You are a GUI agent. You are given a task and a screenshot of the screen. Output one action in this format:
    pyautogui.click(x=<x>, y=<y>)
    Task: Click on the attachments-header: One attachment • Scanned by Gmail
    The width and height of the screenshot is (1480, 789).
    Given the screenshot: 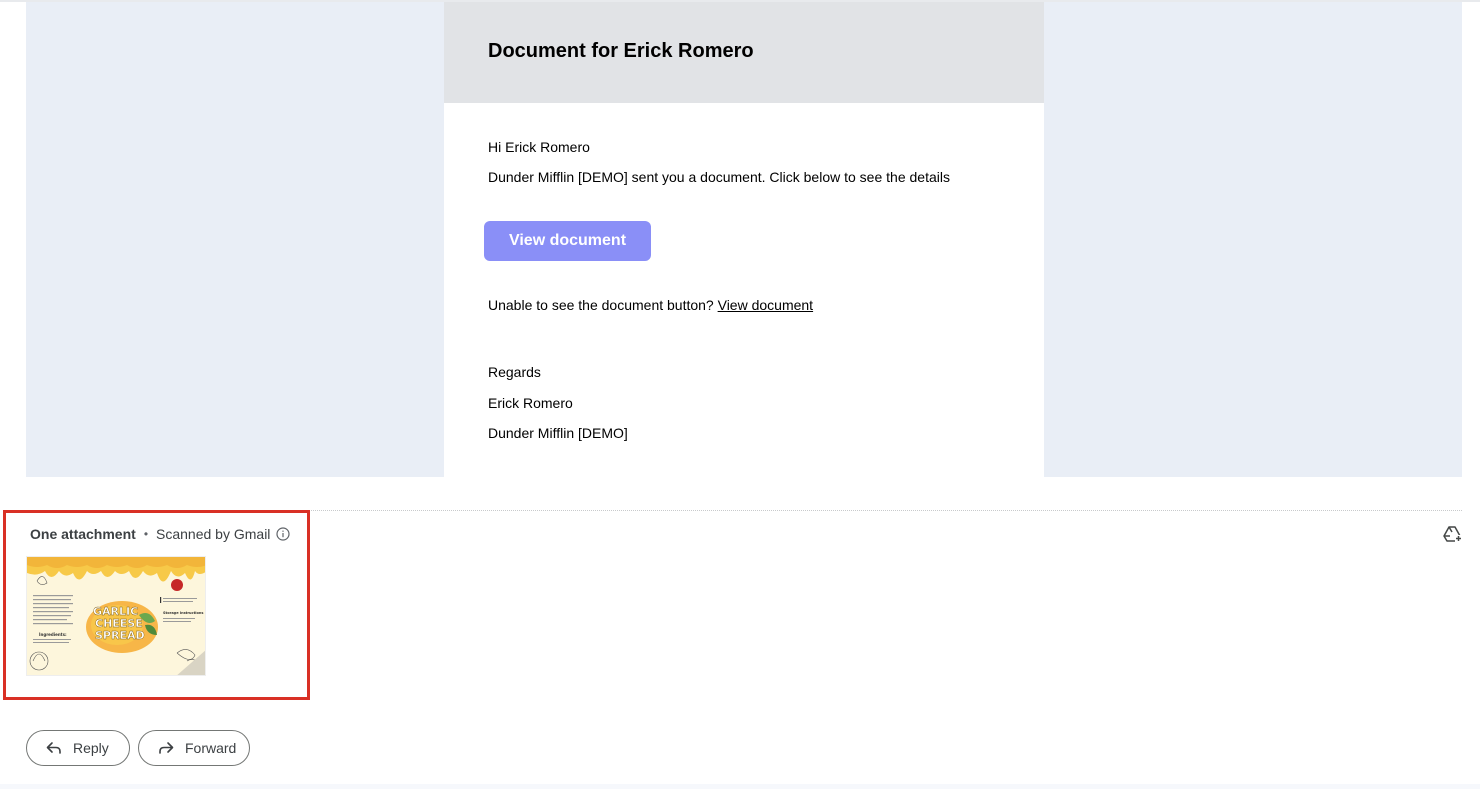 What is the action you would take?
    pyautogui.click(x=160, y=534)
    